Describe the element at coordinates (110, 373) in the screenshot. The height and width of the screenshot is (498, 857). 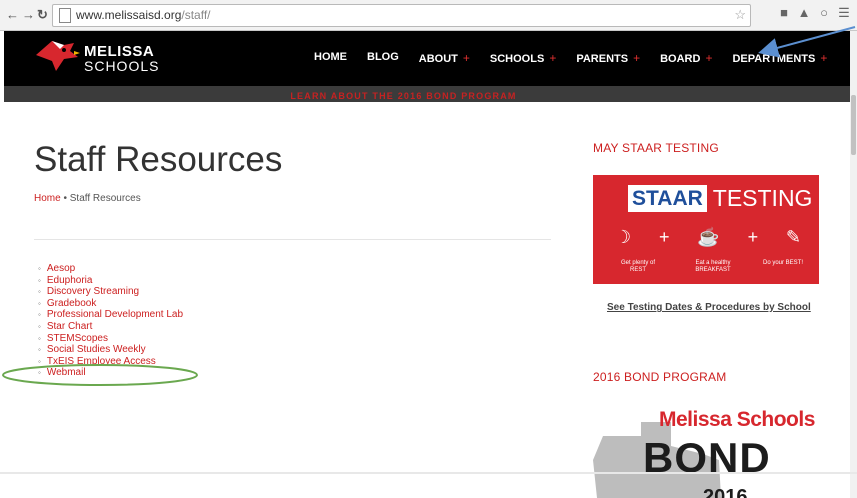
I see `link-webmail: Webmail` at that location.